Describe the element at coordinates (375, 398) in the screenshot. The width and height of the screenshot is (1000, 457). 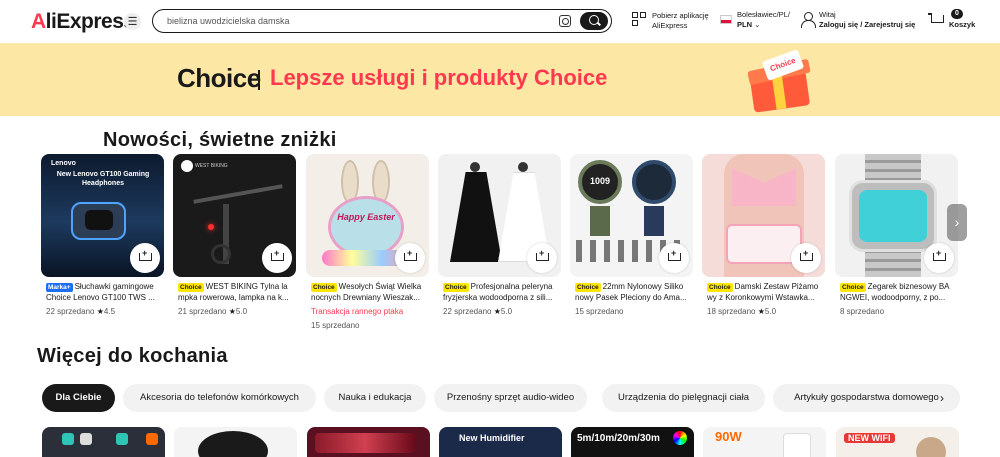
I see `tab-education: Nauka i edukacja` at that location.